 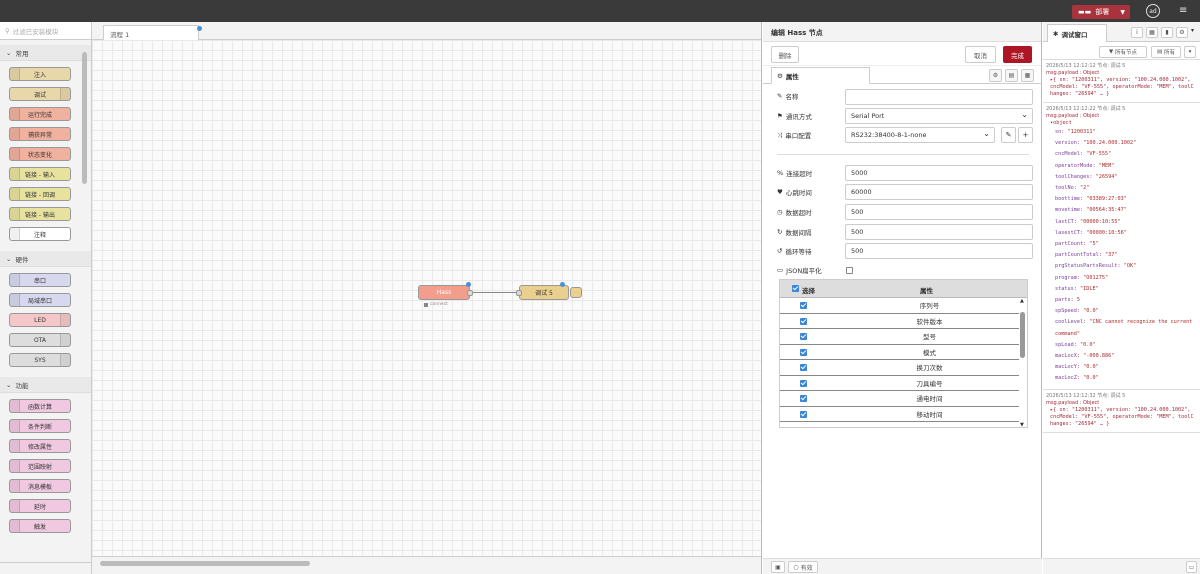 What do you see at coordinates (1183, 11) in the screenshot?
I see `main-menu-icon: ≡` at bounding box center [1183, 11].